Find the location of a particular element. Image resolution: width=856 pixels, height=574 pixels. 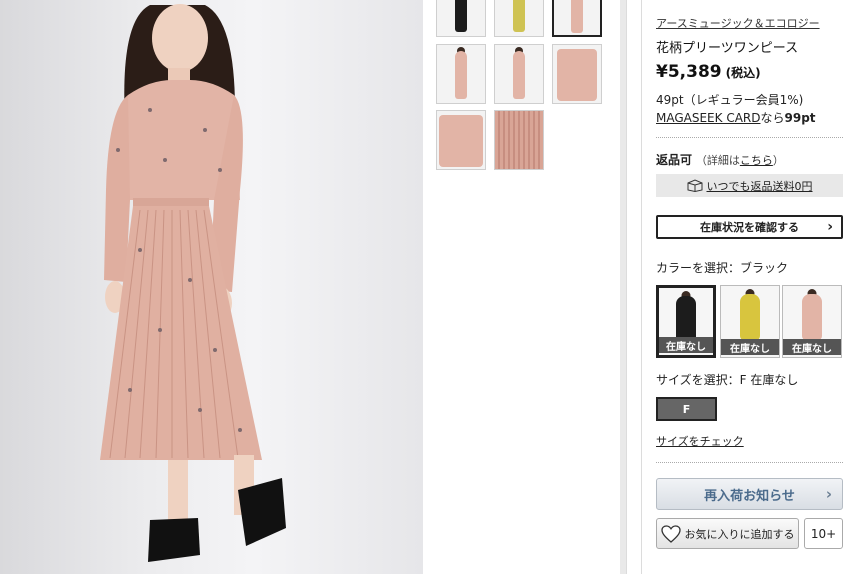

color-label: カラーを選択：ブラック is located at coordinates (722, 268).